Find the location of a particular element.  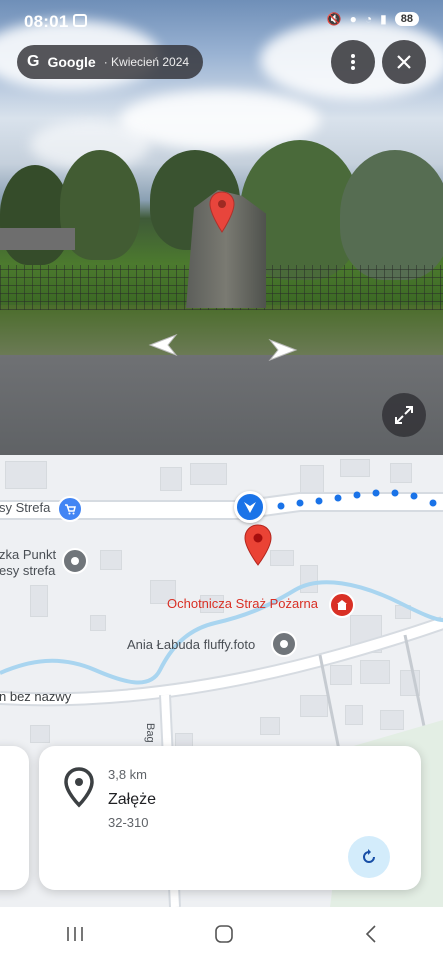

user-location-marker is located at coordinates (250, 507).